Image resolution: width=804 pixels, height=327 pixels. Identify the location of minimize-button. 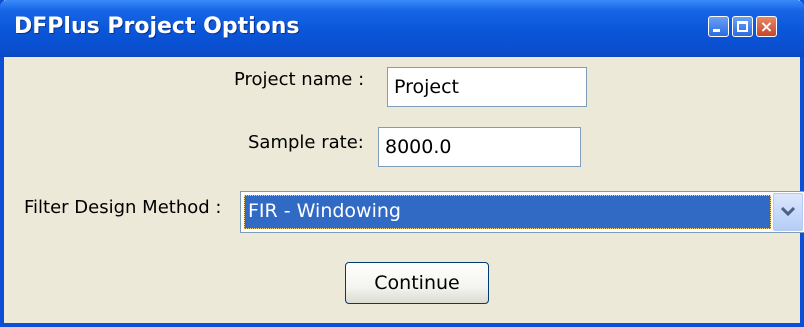
(718, 26).